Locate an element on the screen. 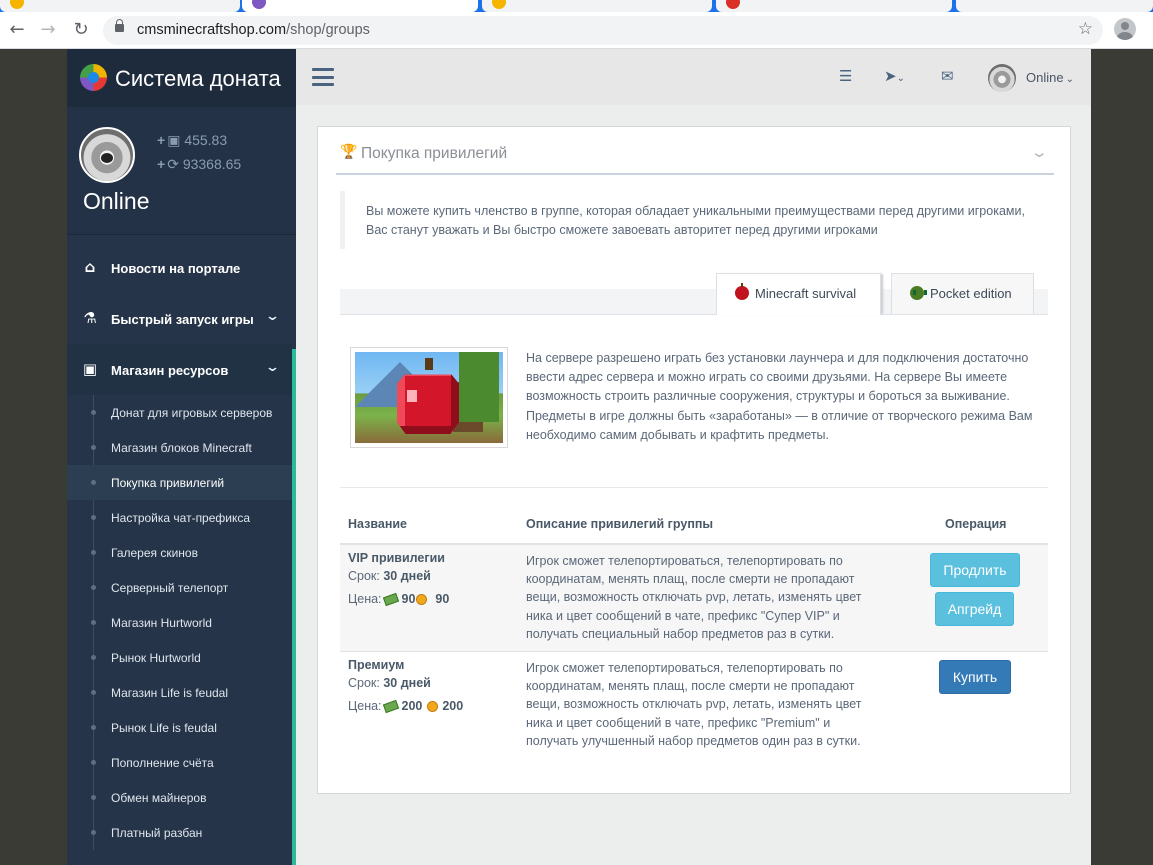  price-coins: 200 is located at coordinates (453, 706).